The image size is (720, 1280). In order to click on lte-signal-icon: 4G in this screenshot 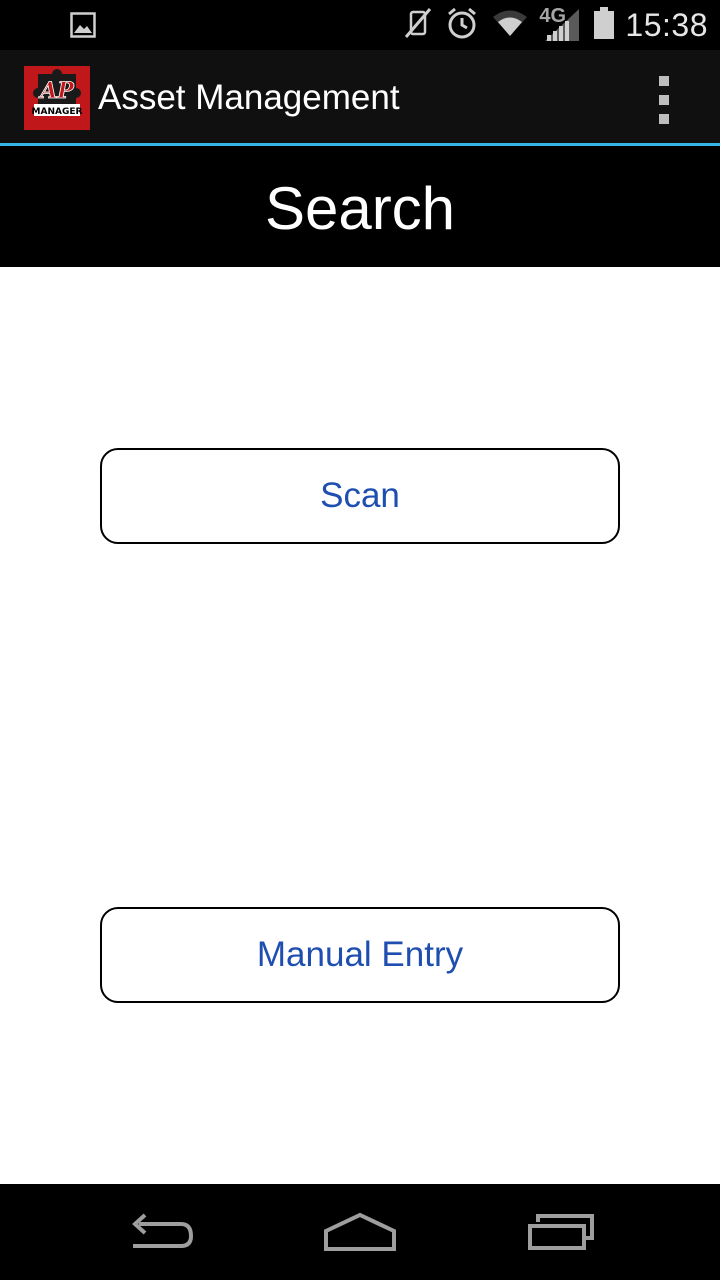, I will do `click(560, 24)`.